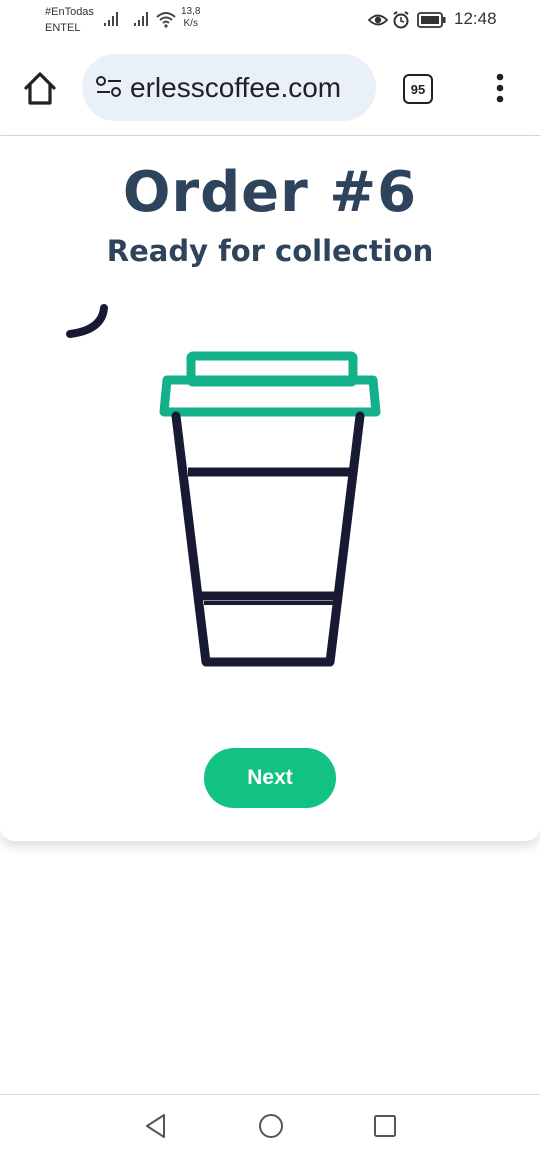 Image resolution: width=540 pixels, height=1157 pixels. I want to click on speed-value: 13,8, so click(191, 11).